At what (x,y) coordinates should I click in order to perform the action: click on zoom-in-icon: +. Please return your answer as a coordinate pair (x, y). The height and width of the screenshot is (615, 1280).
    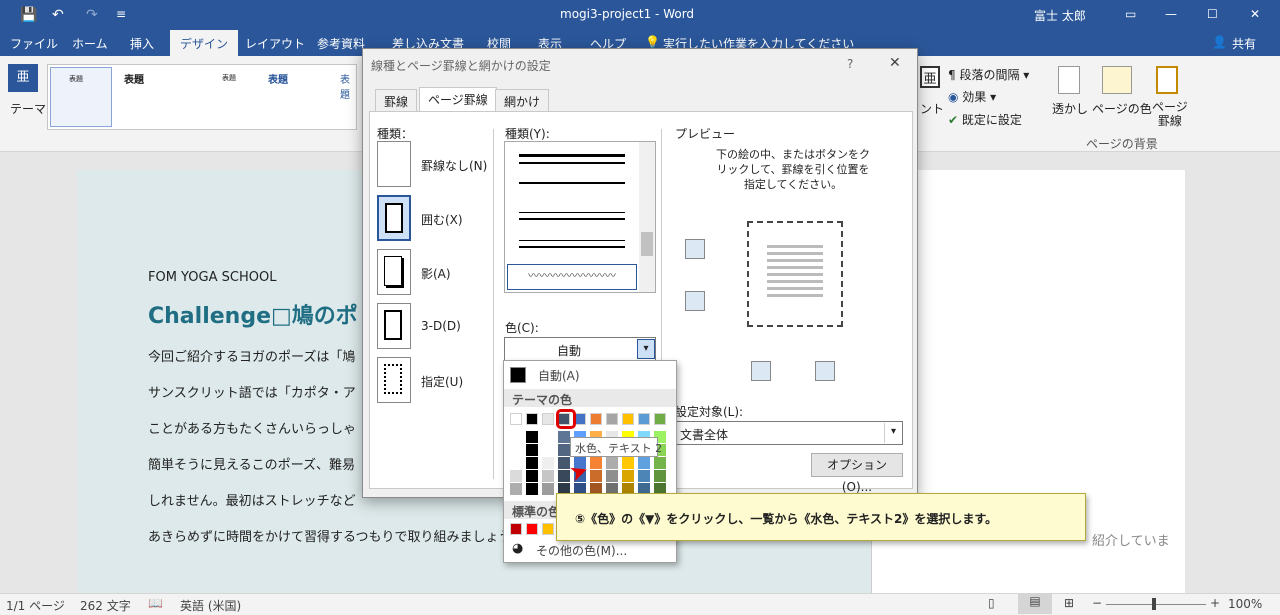
    Looking at the image, I should click on (1215, 603).